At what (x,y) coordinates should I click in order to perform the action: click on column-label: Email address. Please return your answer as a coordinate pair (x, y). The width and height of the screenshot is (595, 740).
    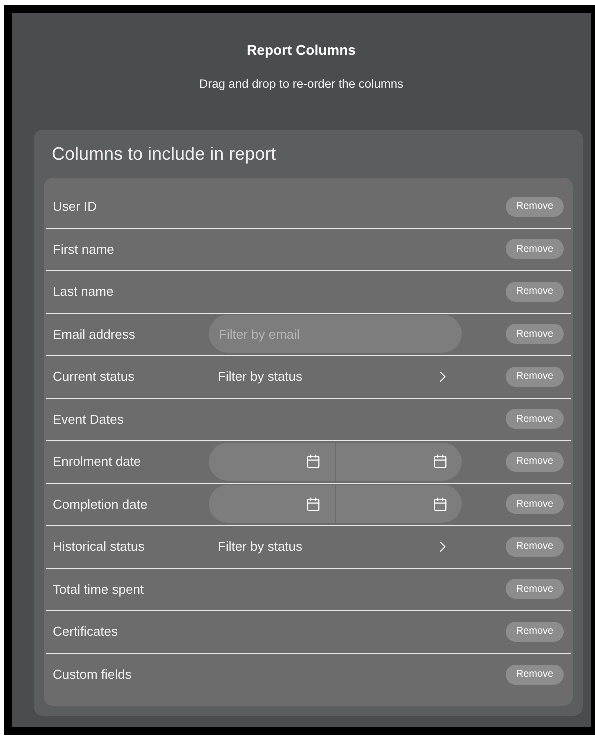
    Looking at the image, I should click on (94, 334).